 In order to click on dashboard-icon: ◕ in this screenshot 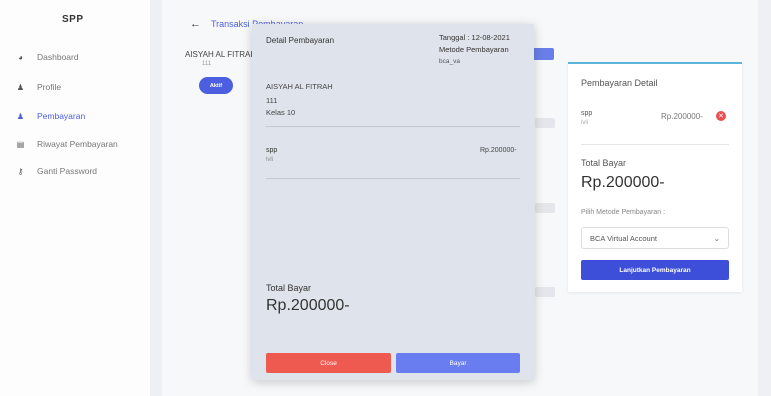, I will do `click(20, 57)`.